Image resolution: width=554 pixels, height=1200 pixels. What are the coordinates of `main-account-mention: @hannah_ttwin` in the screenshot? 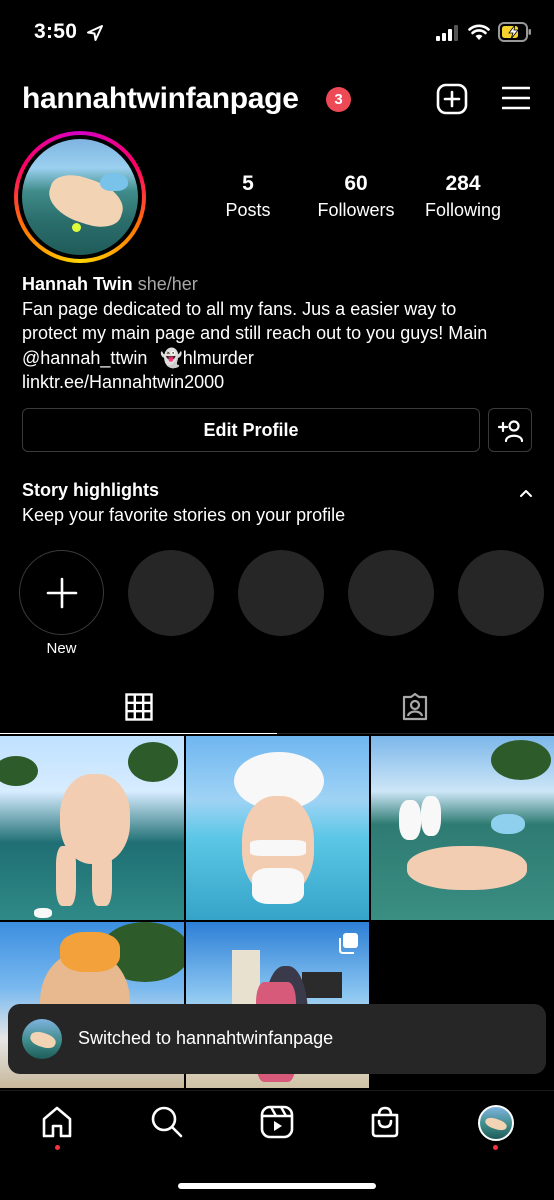 It's located at (84, 358).